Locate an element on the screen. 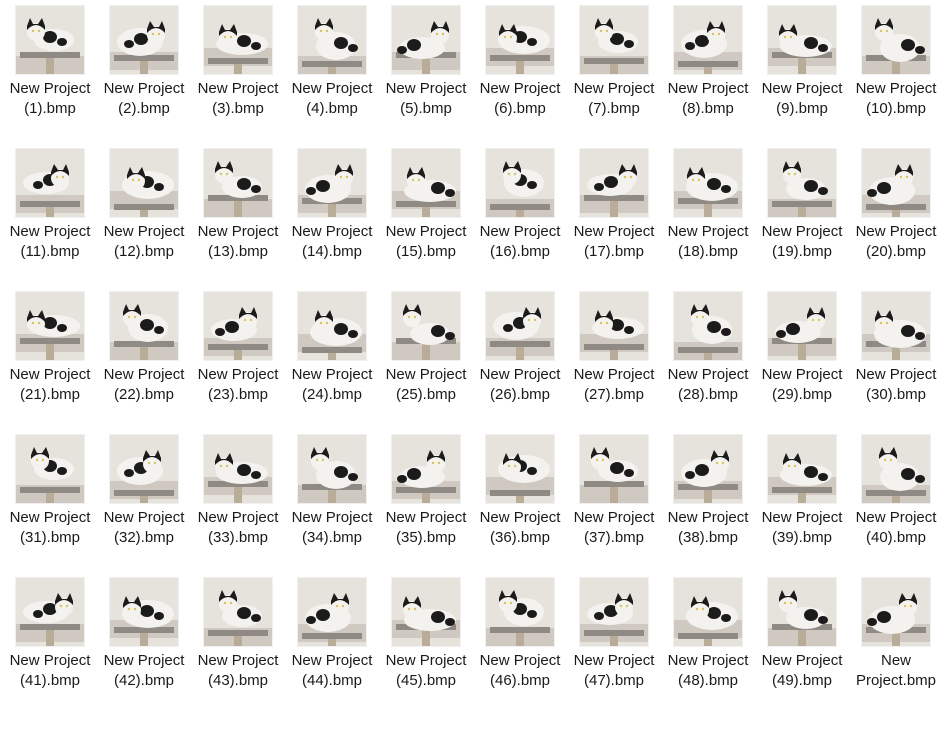 This screenshot has width=944, height=729. file-name-label: New Project (9).bmp is located at coordinates (802, 98).